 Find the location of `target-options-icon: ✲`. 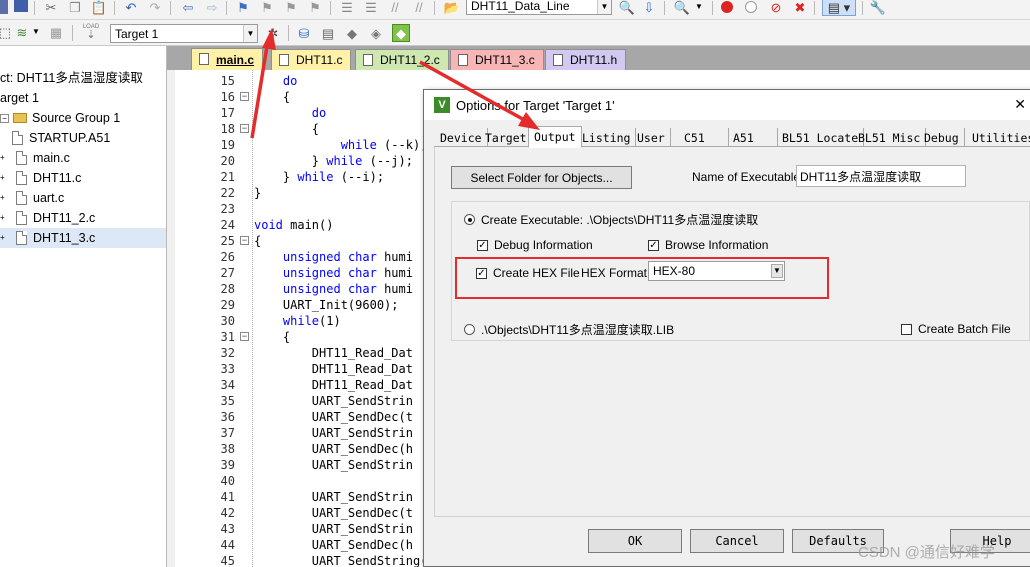

target-options-icon: ✲ is located at coordinates (273, 33).